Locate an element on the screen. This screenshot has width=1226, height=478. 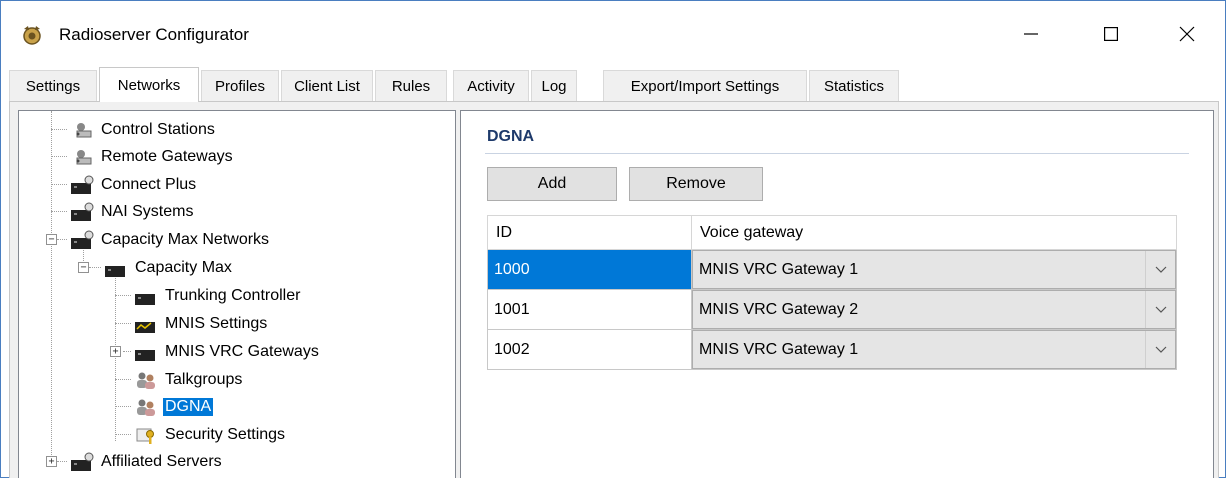
column-header-voice-gateway: Voice gateway is located at coordinates (934, 232).